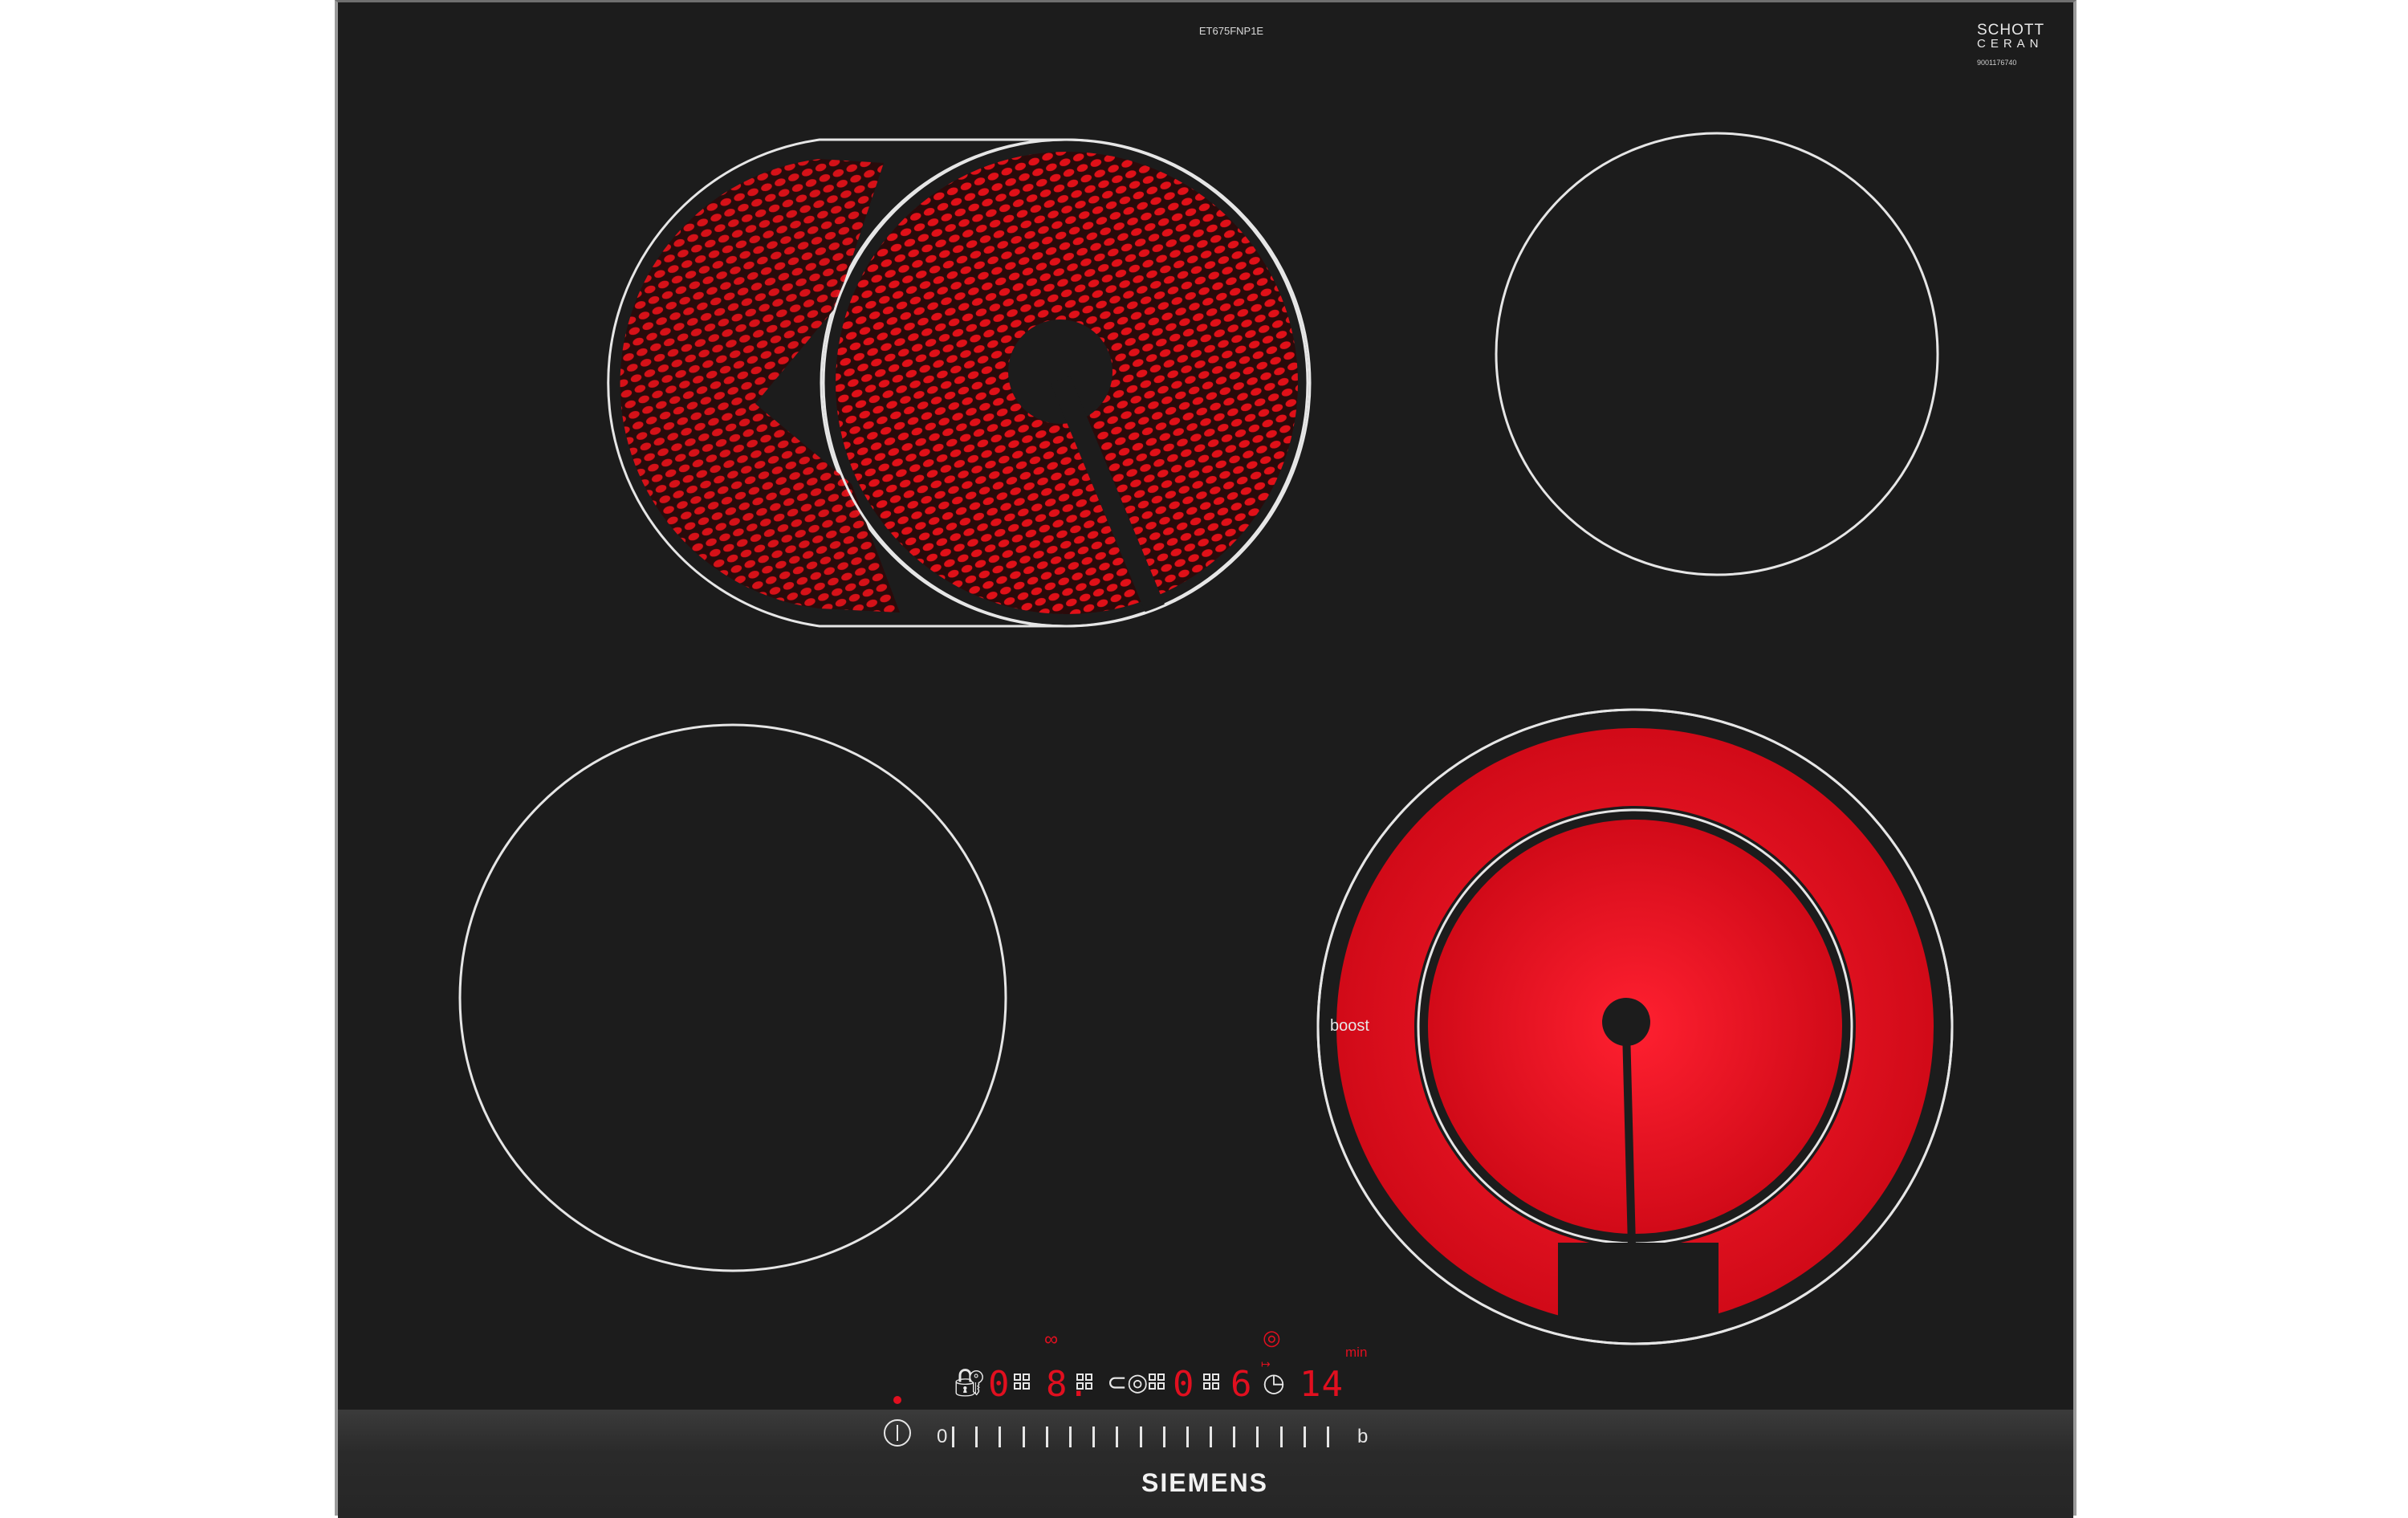 The image size is (2408, 1518). Describe the element at coordinates (1997, 63) in the screenshot. I see `serial-number: 9001176740` at that location.